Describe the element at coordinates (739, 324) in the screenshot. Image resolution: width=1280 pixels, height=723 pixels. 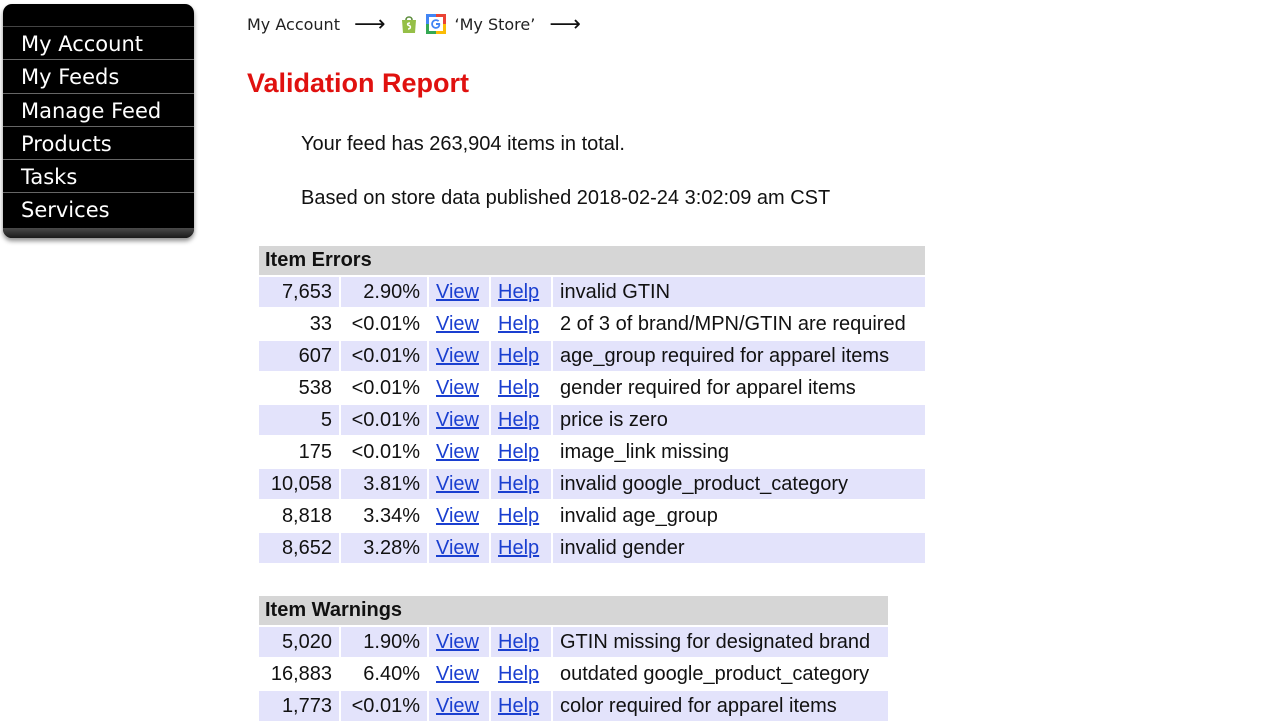
I see `issue-description: 2 of 3 of brand/MPN/GTIN are required` at that location.